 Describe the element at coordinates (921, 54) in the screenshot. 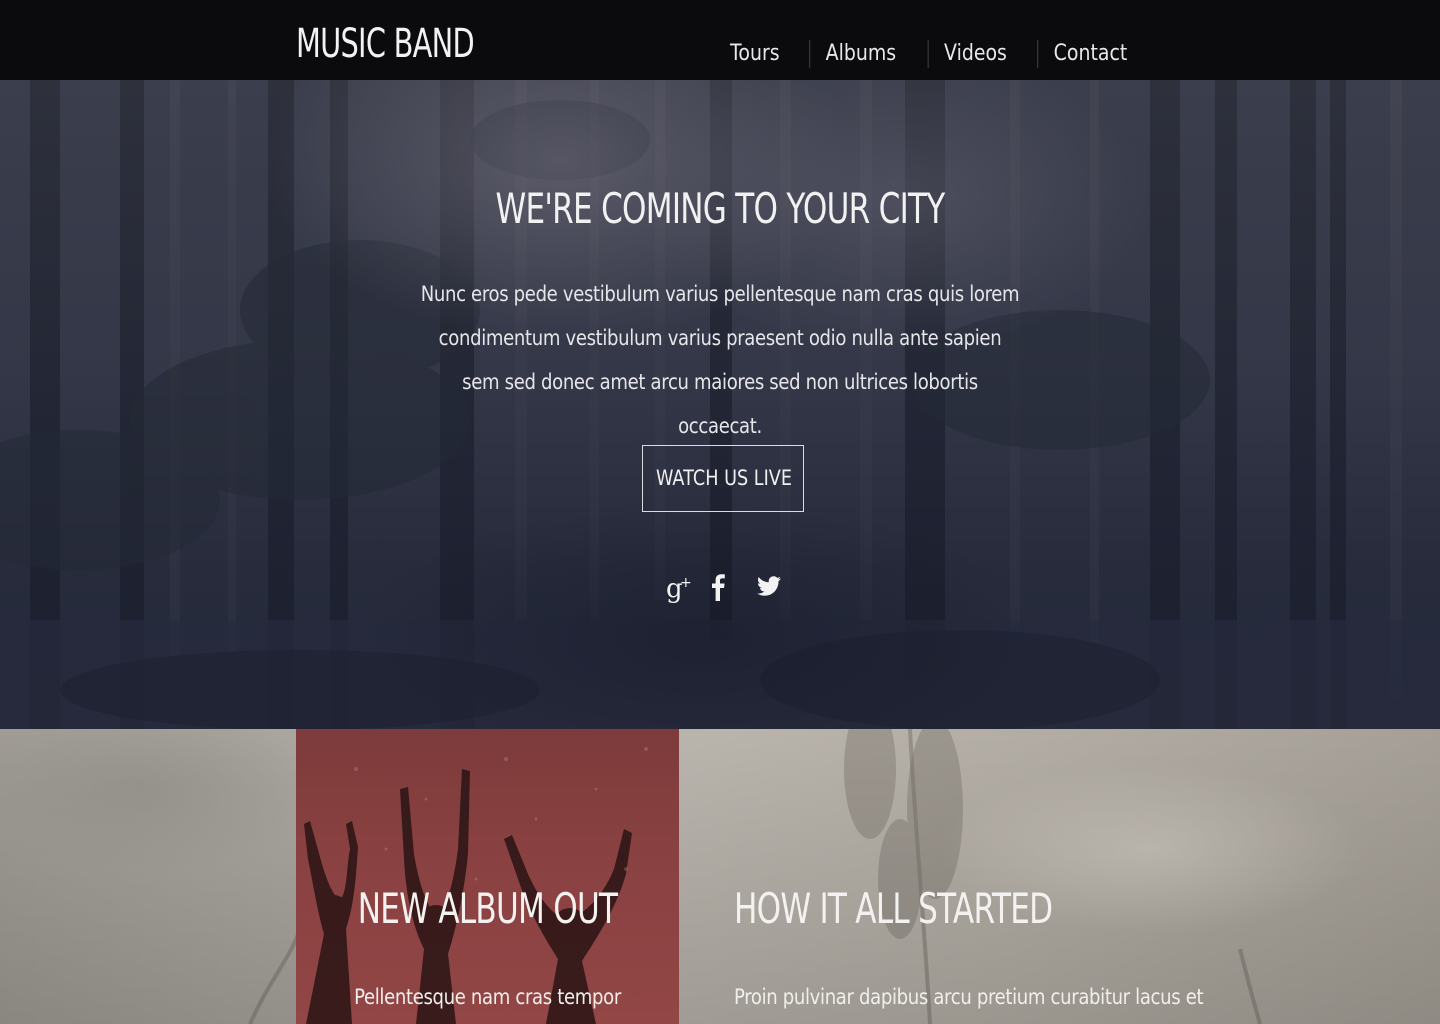

I see `main-nav: Tours Albums Videos Contact` at that location.